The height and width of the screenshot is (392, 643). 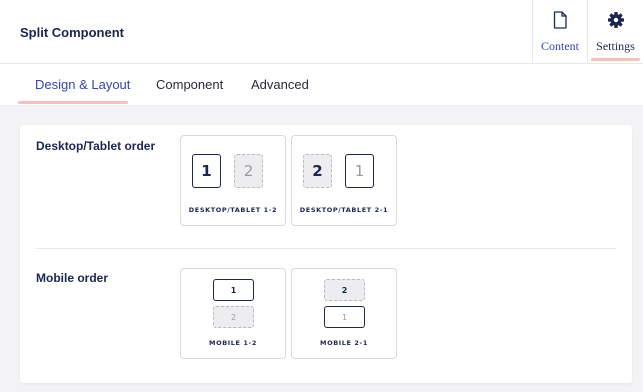 I want to click on tab-content: Content, so click(x=559, y=32).